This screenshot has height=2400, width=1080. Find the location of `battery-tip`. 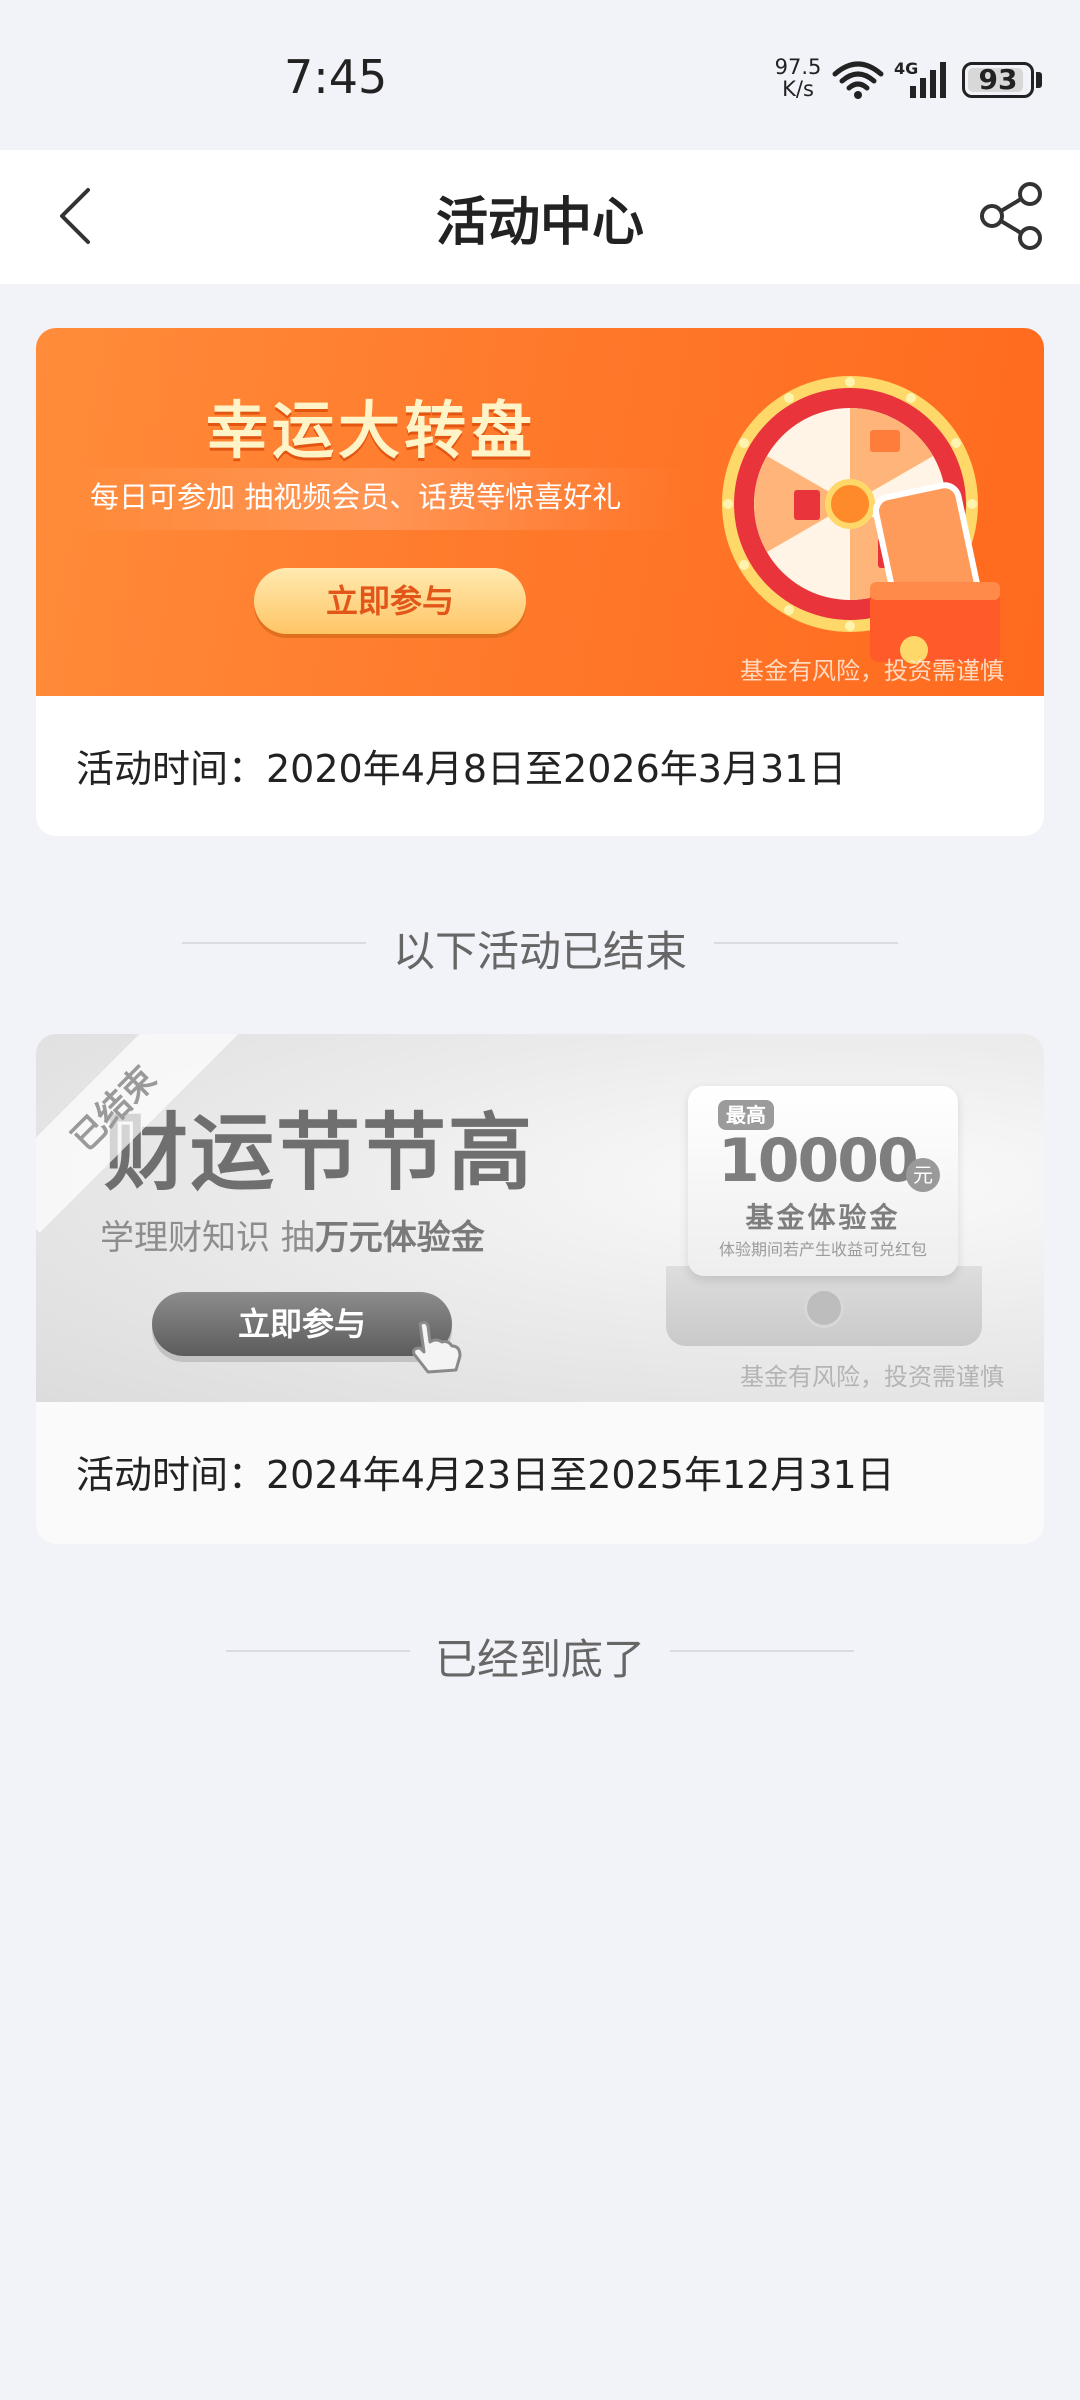

battery-tip is located at coordinates (1039, 80).